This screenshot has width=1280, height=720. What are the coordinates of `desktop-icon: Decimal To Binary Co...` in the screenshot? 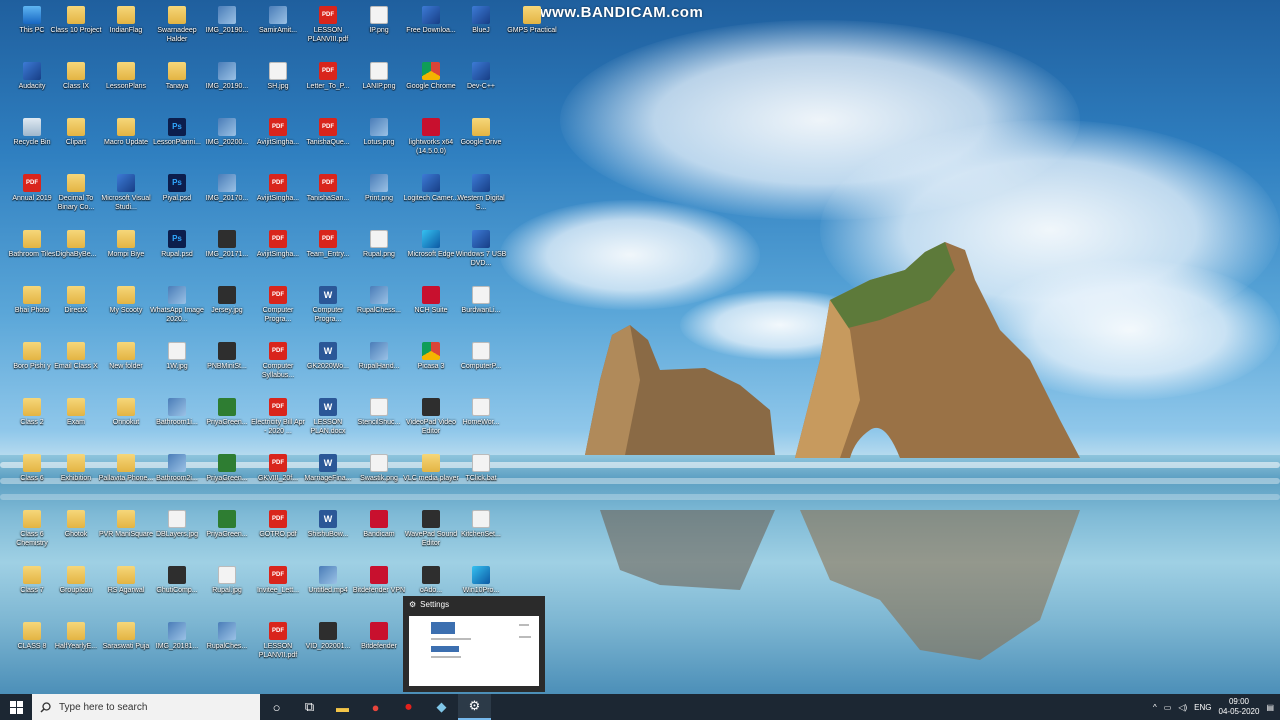 It's located at (76, 202).